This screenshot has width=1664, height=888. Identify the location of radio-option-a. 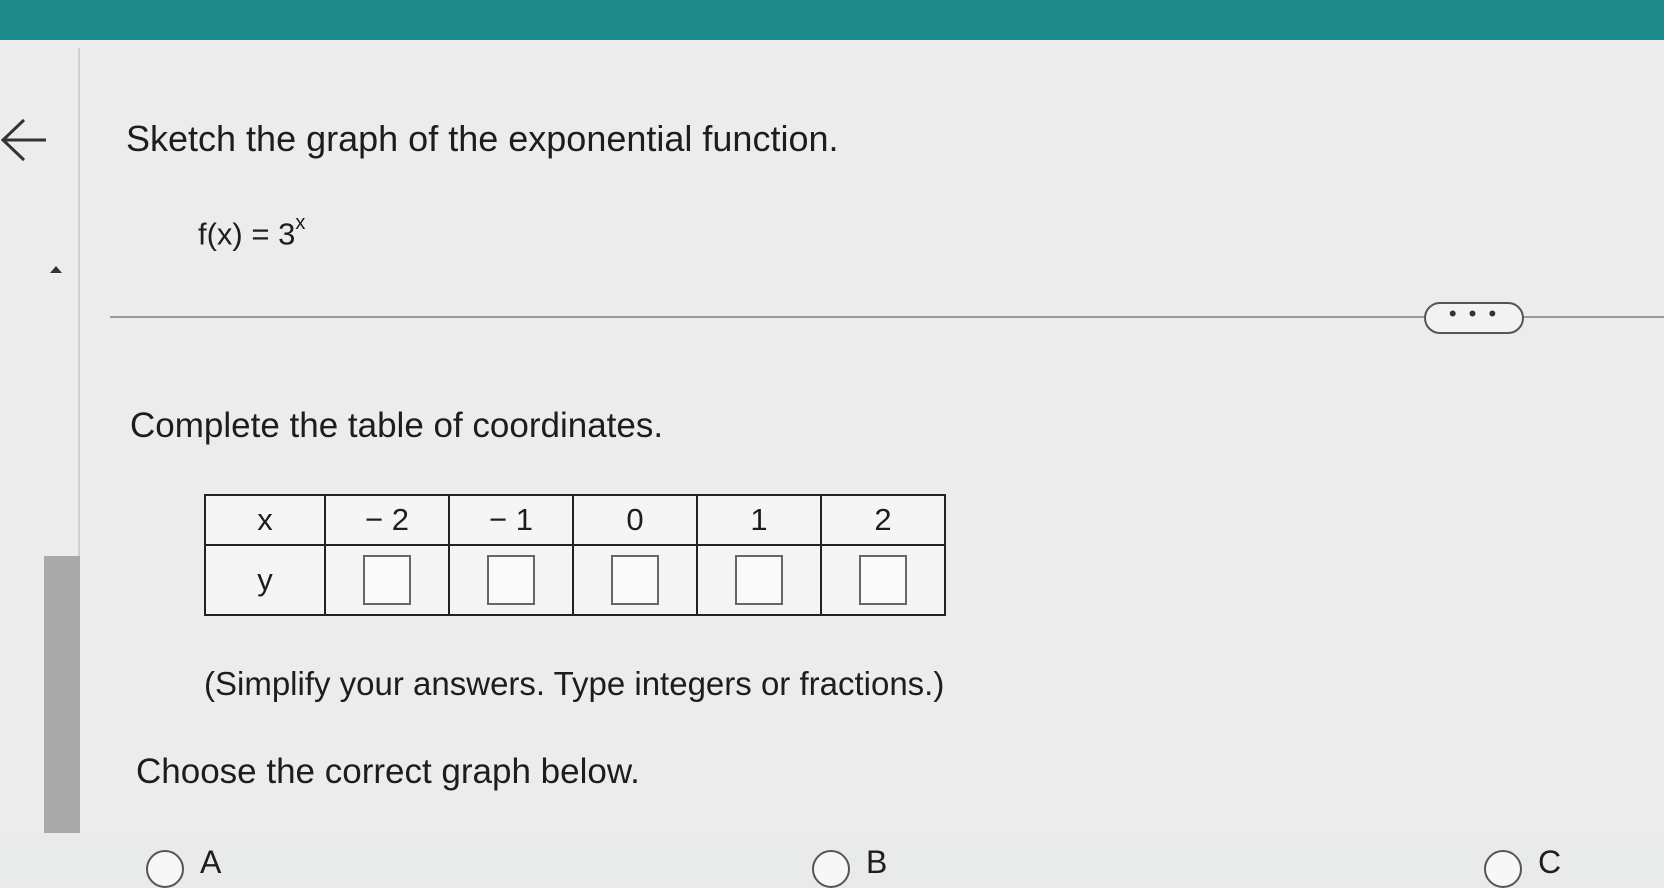
(165, 869).